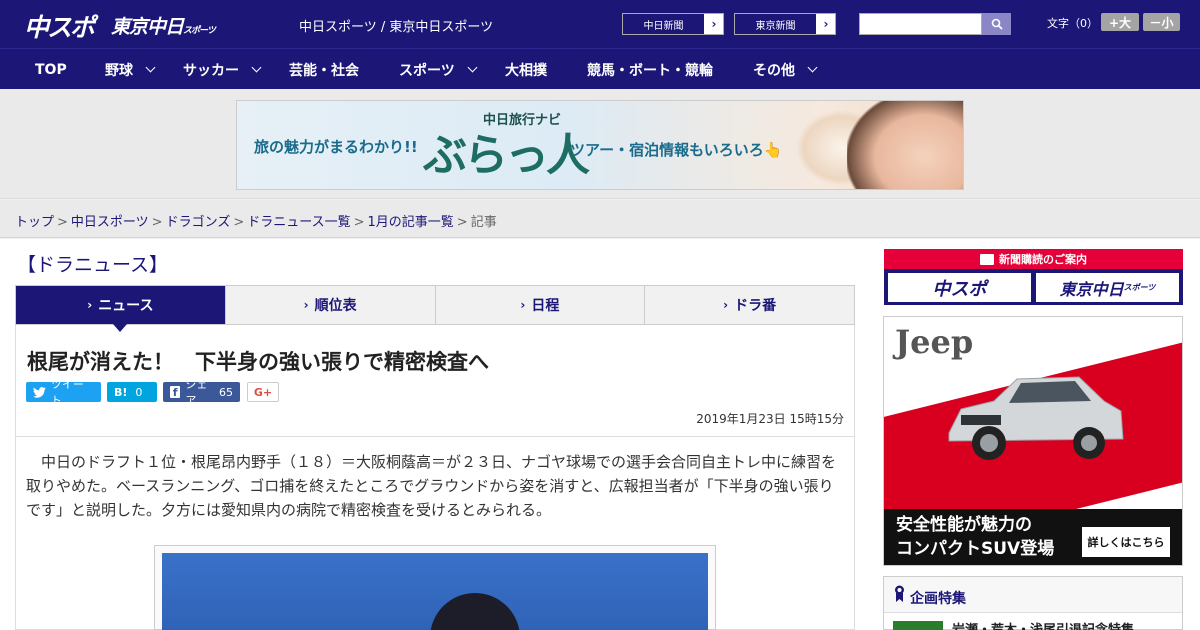  I want to click on tab-label: ドラ番, so click(755, 306).